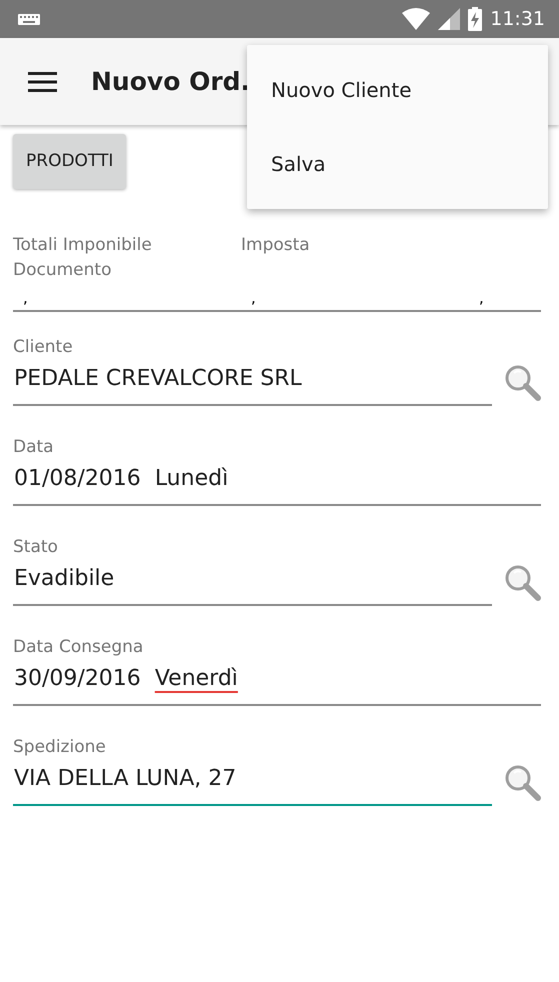  I want to click on total-label: Imposta, so click(276, 245).